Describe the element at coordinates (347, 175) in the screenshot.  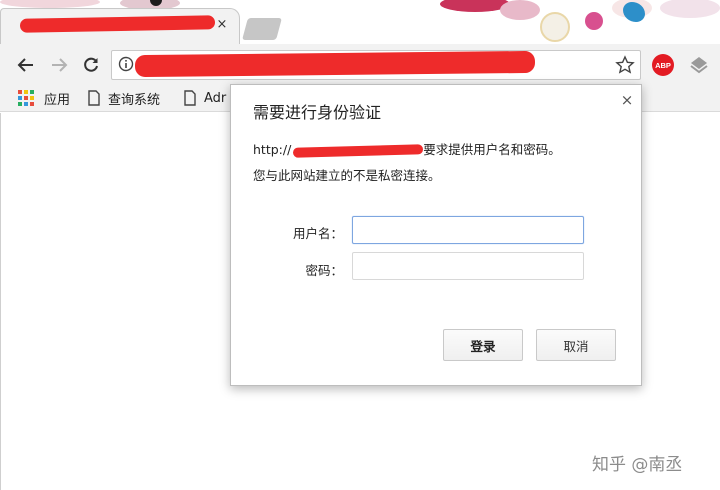
I see `privacy-note: 您与此网站建立的不是私密连接。` at that location.